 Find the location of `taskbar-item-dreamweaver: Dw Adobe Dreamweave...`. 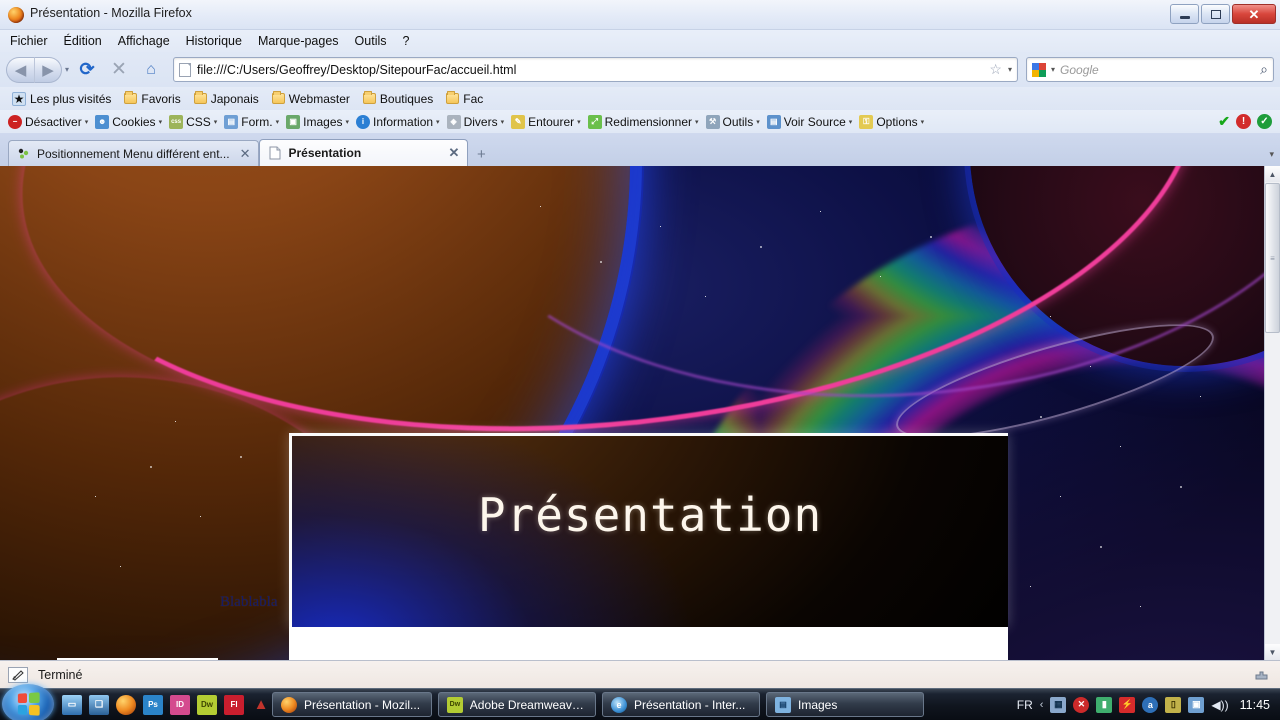

taskbar-item-dreamweaver: Dw Adobe Dreamweave... is located at coordinates (517, 704).